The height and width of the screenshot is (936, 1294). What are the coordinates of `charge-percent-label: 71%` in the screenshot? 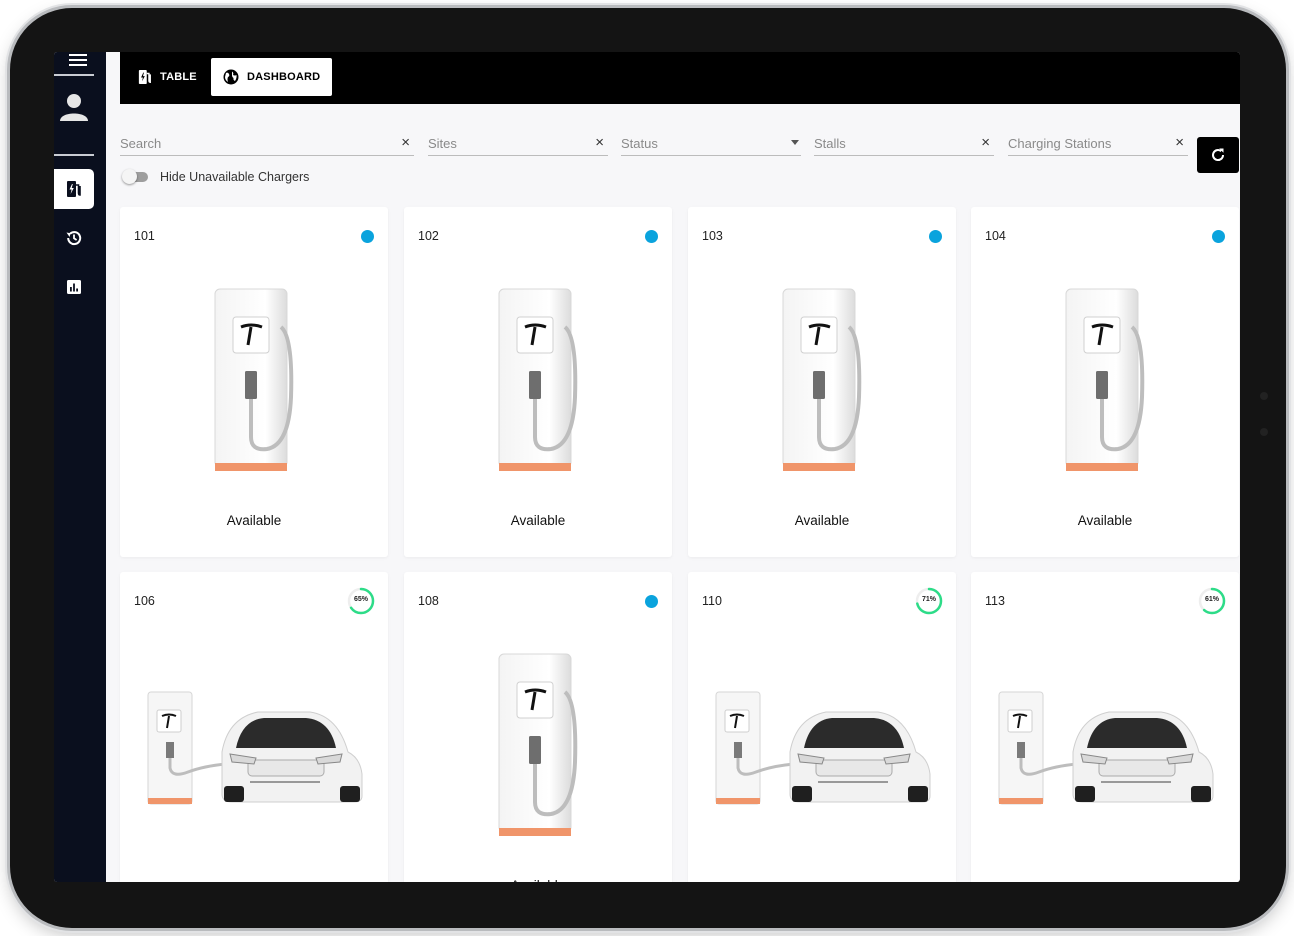 It's located at (928, 599).